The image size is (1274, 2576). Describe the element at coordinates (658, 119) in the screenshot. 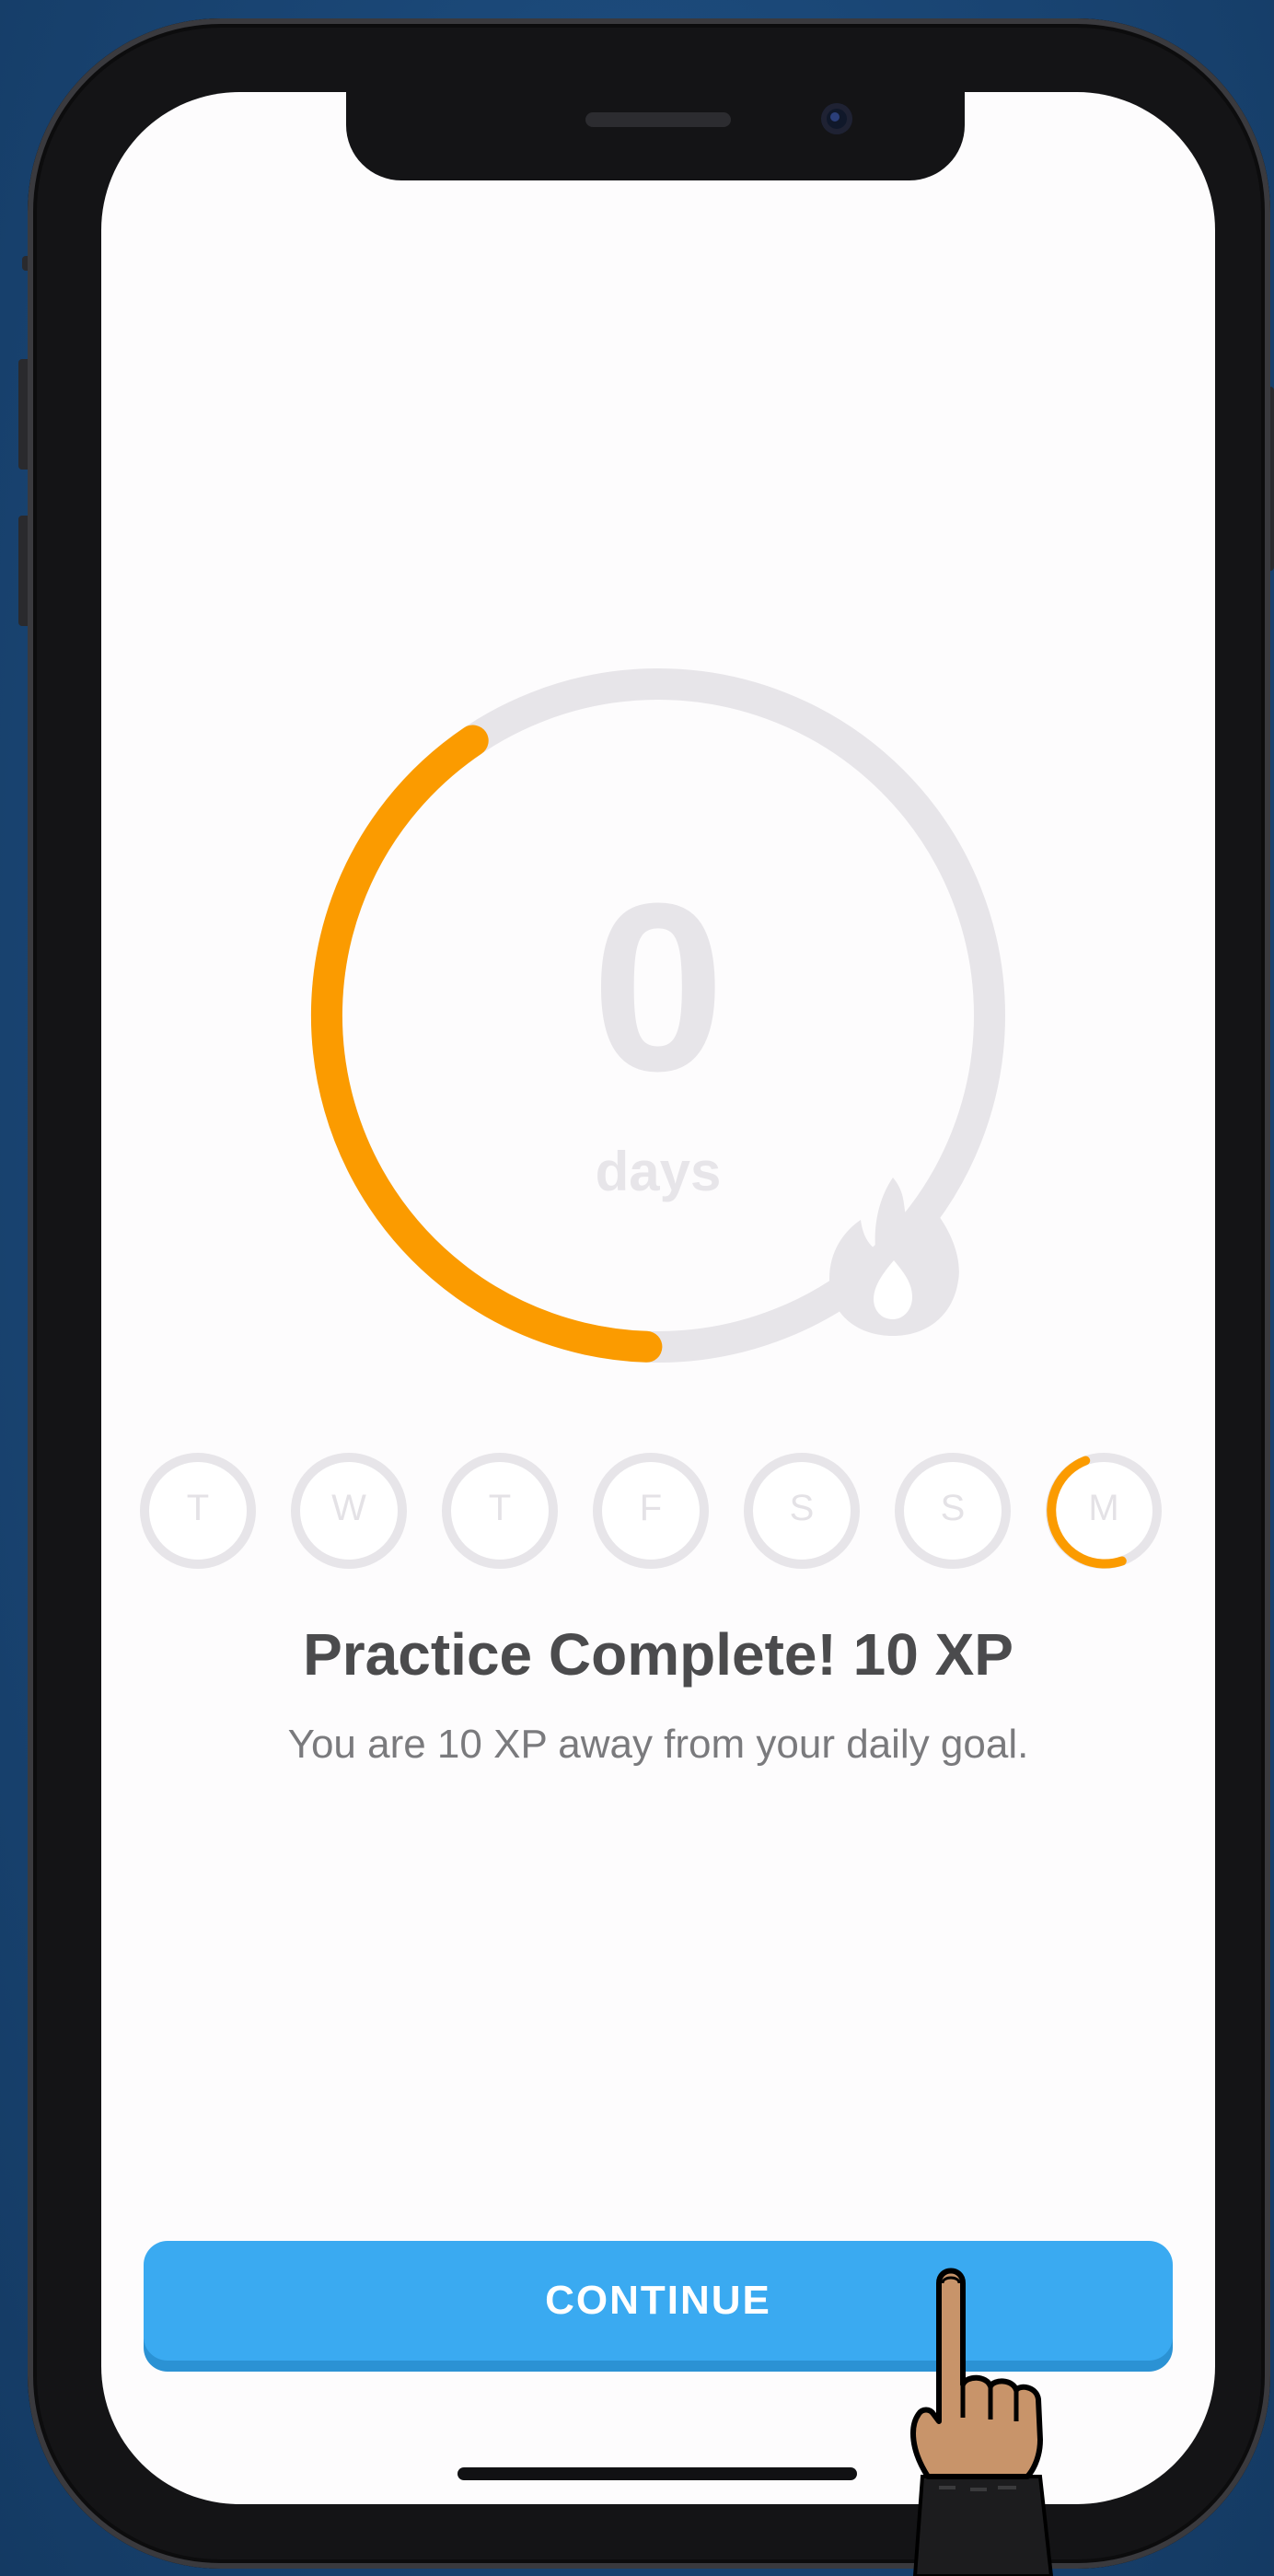

I see `earpiece-speaker` at that location.